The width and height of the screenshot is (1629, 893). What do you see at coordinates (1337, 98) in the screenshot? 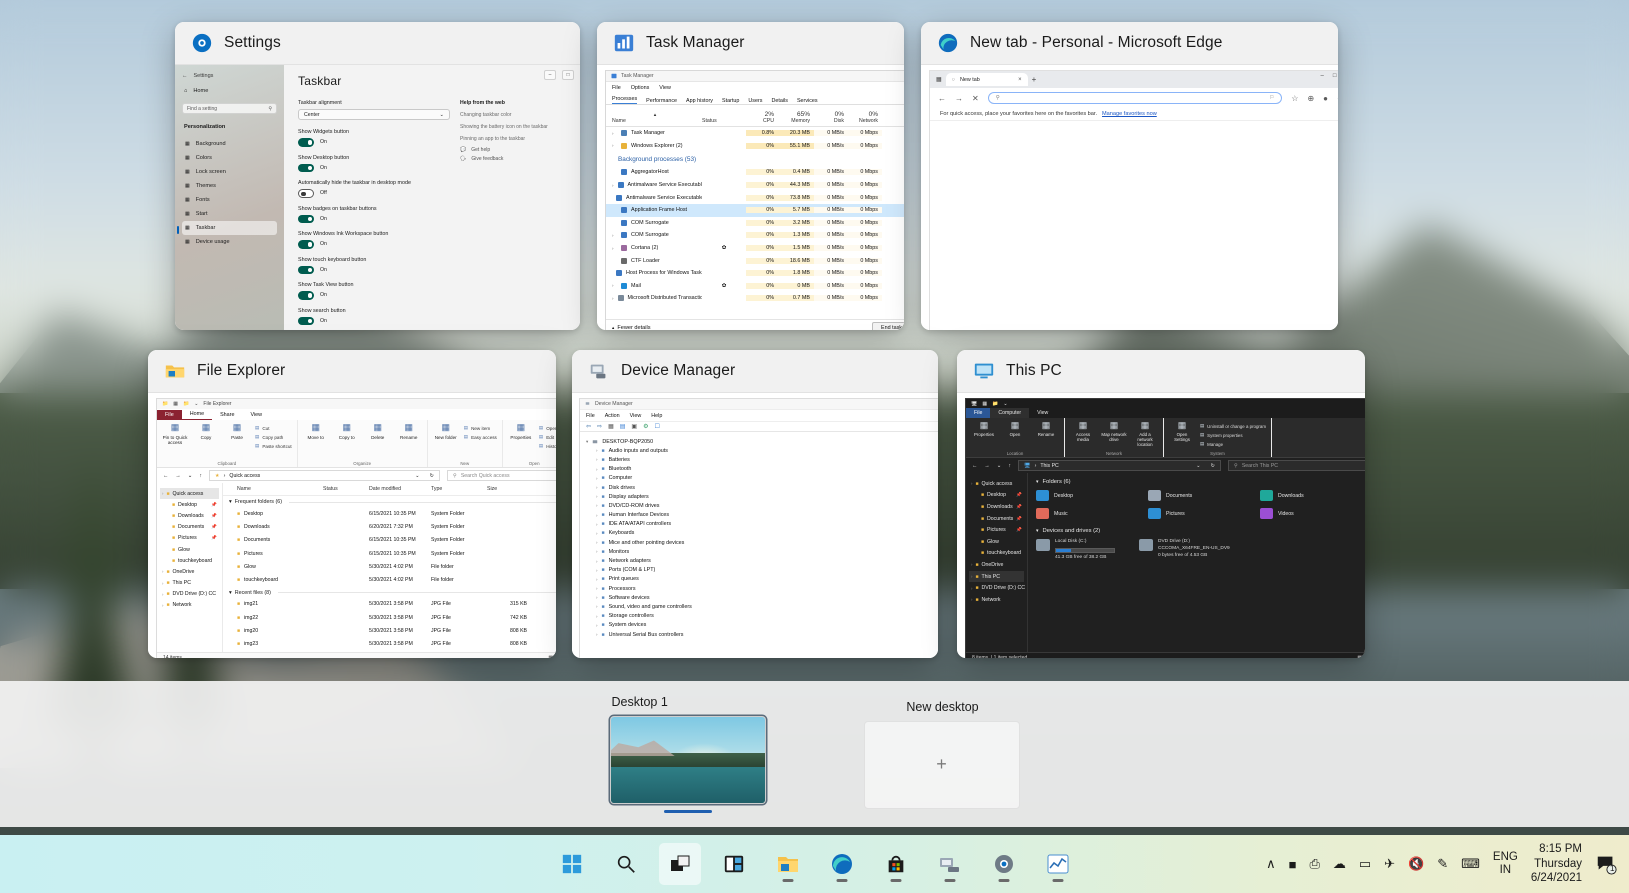
I see `more-options-icon: ⋯` at bounding box center [1337, 98].